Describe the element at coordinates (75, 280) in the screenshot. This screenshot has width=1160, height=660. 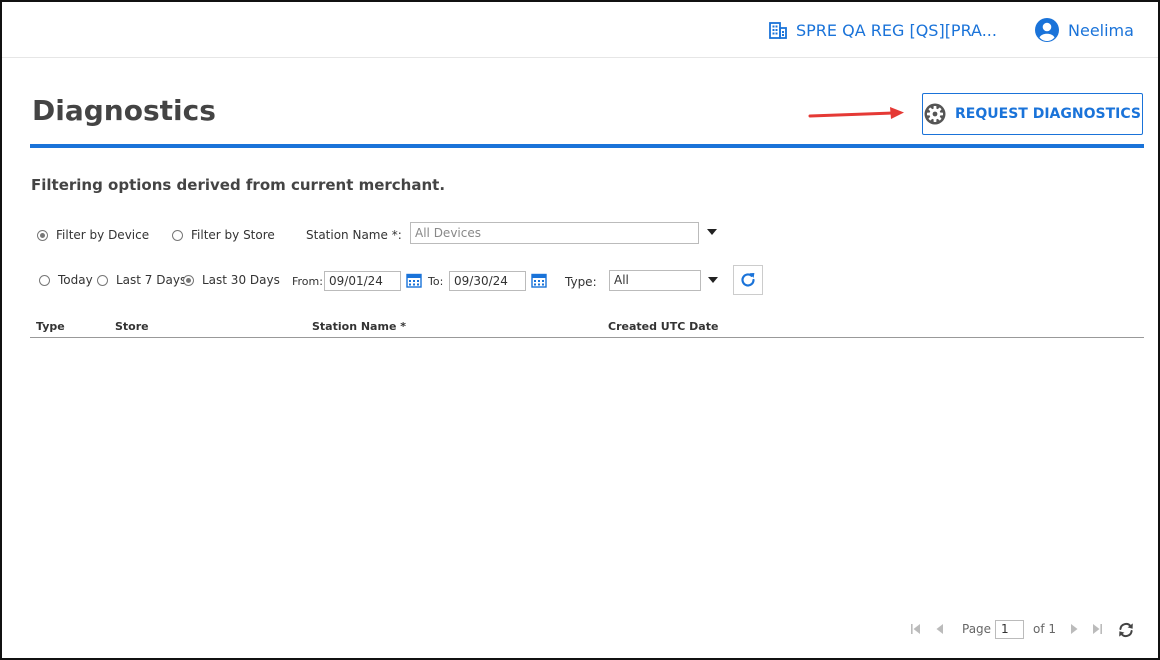
I see `radio-label: Today` at that location.